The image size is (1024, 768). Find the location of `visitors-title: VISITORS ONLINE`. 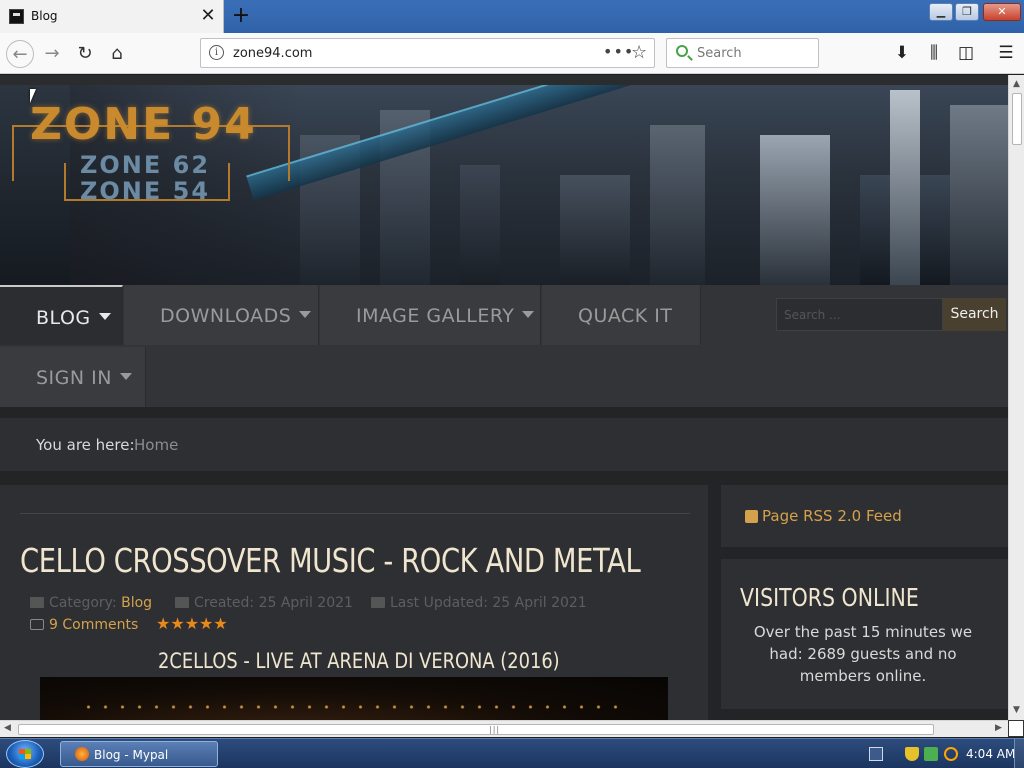

visitors-title: VISITORS ONLINE is located at coordinates (829, 597).